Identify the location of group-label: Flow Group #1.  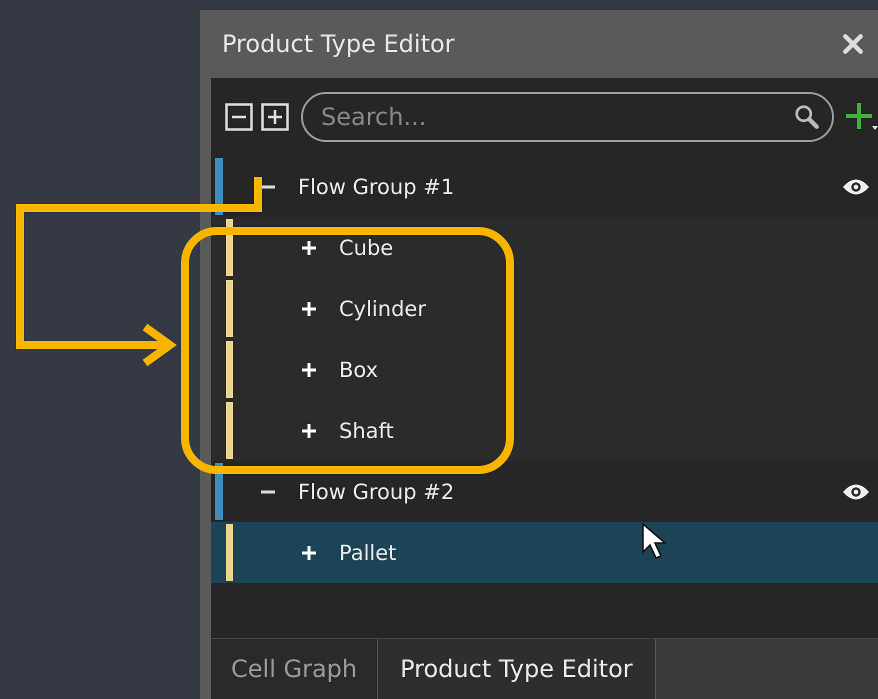
(377, 186).